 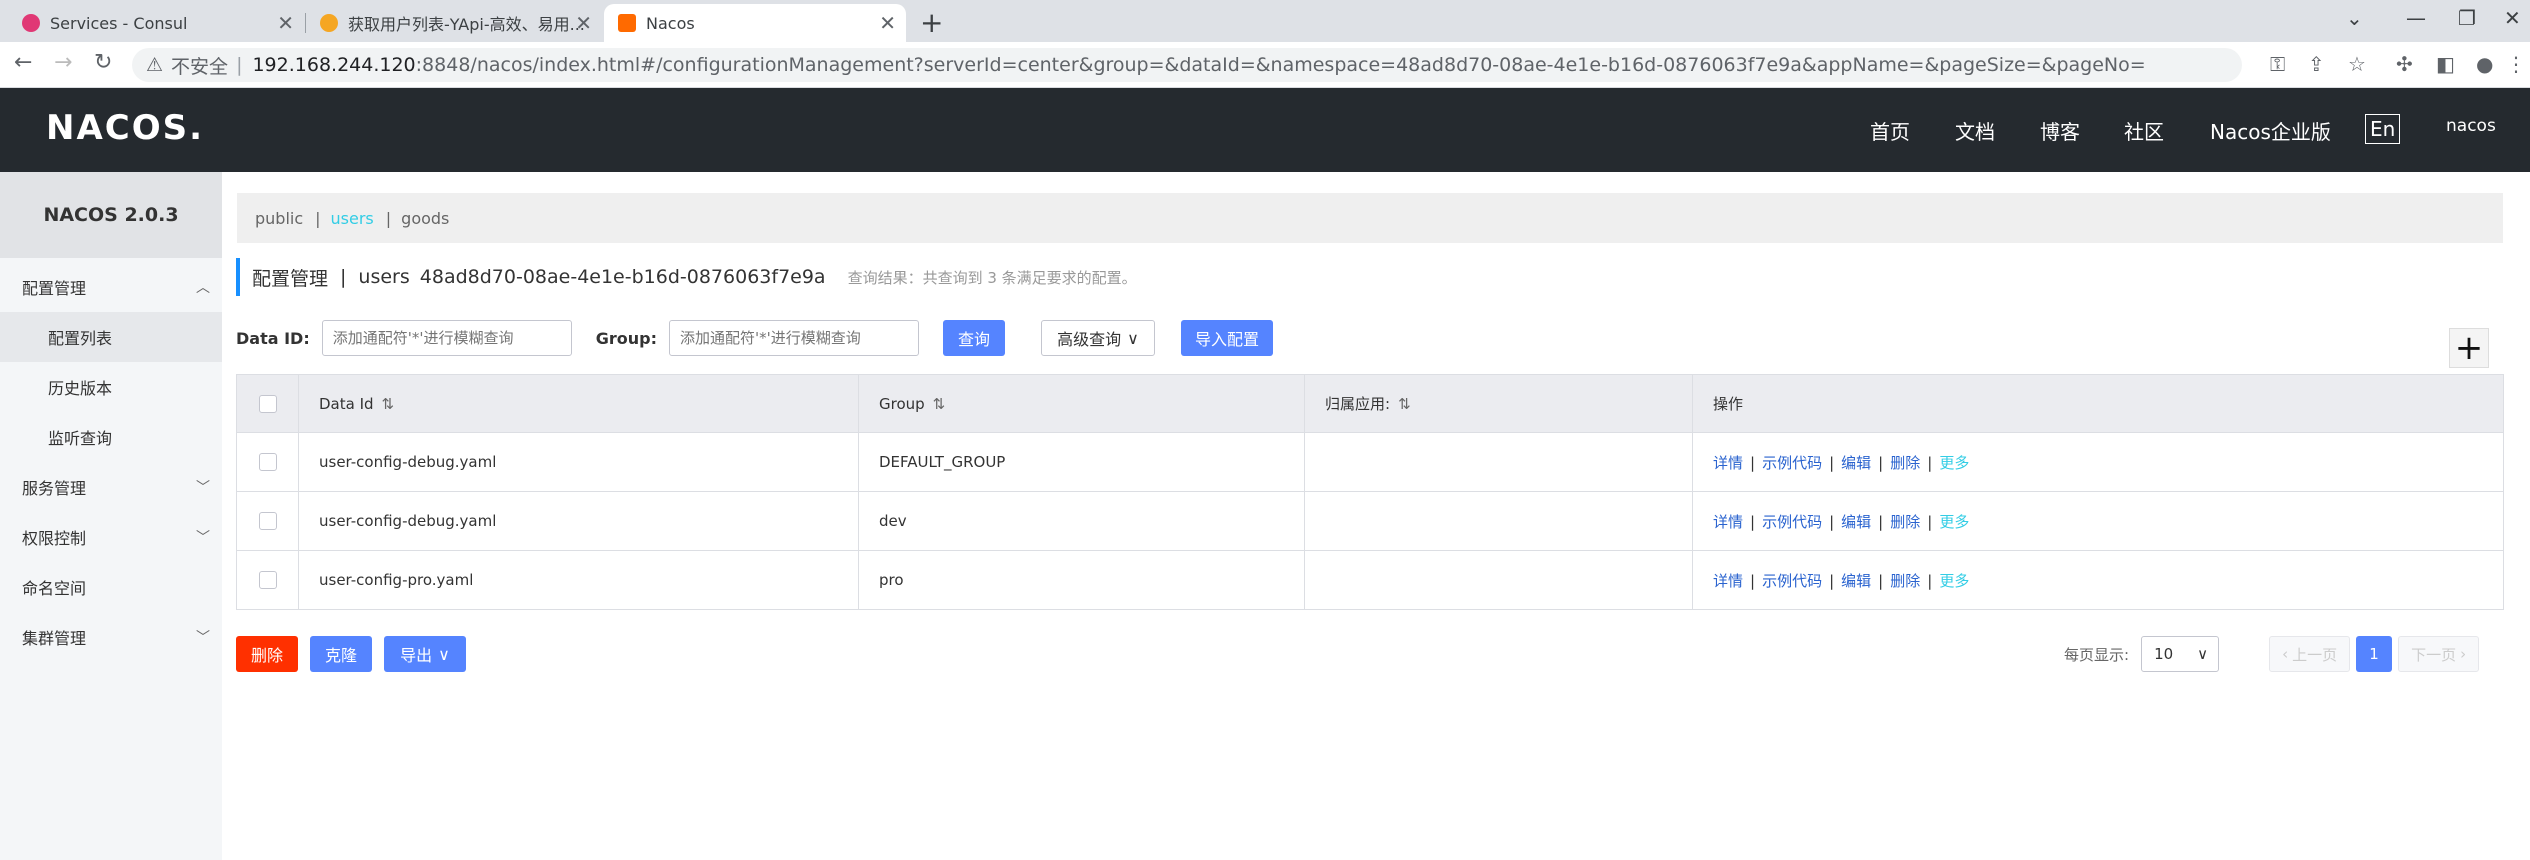 I want to click on select-all-checkbox, so click(x=268, y=403).